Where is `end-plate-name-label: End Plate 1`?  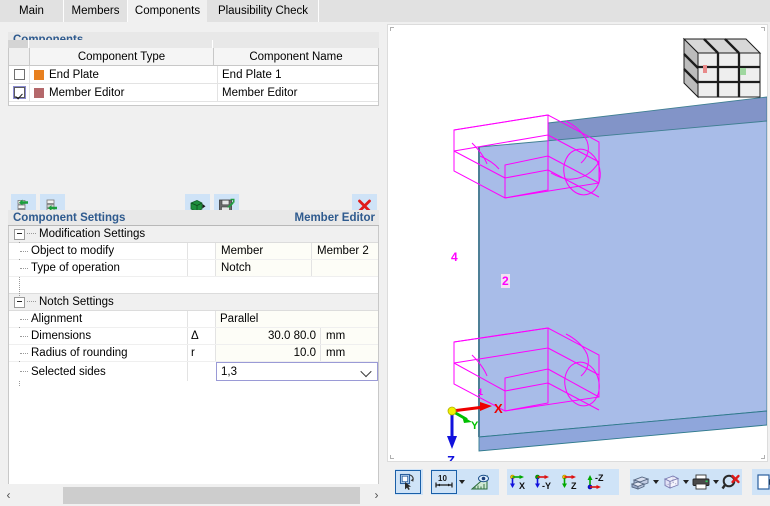
end-plate-name-label: End Plate 1 is located at coordinates (252, 74).